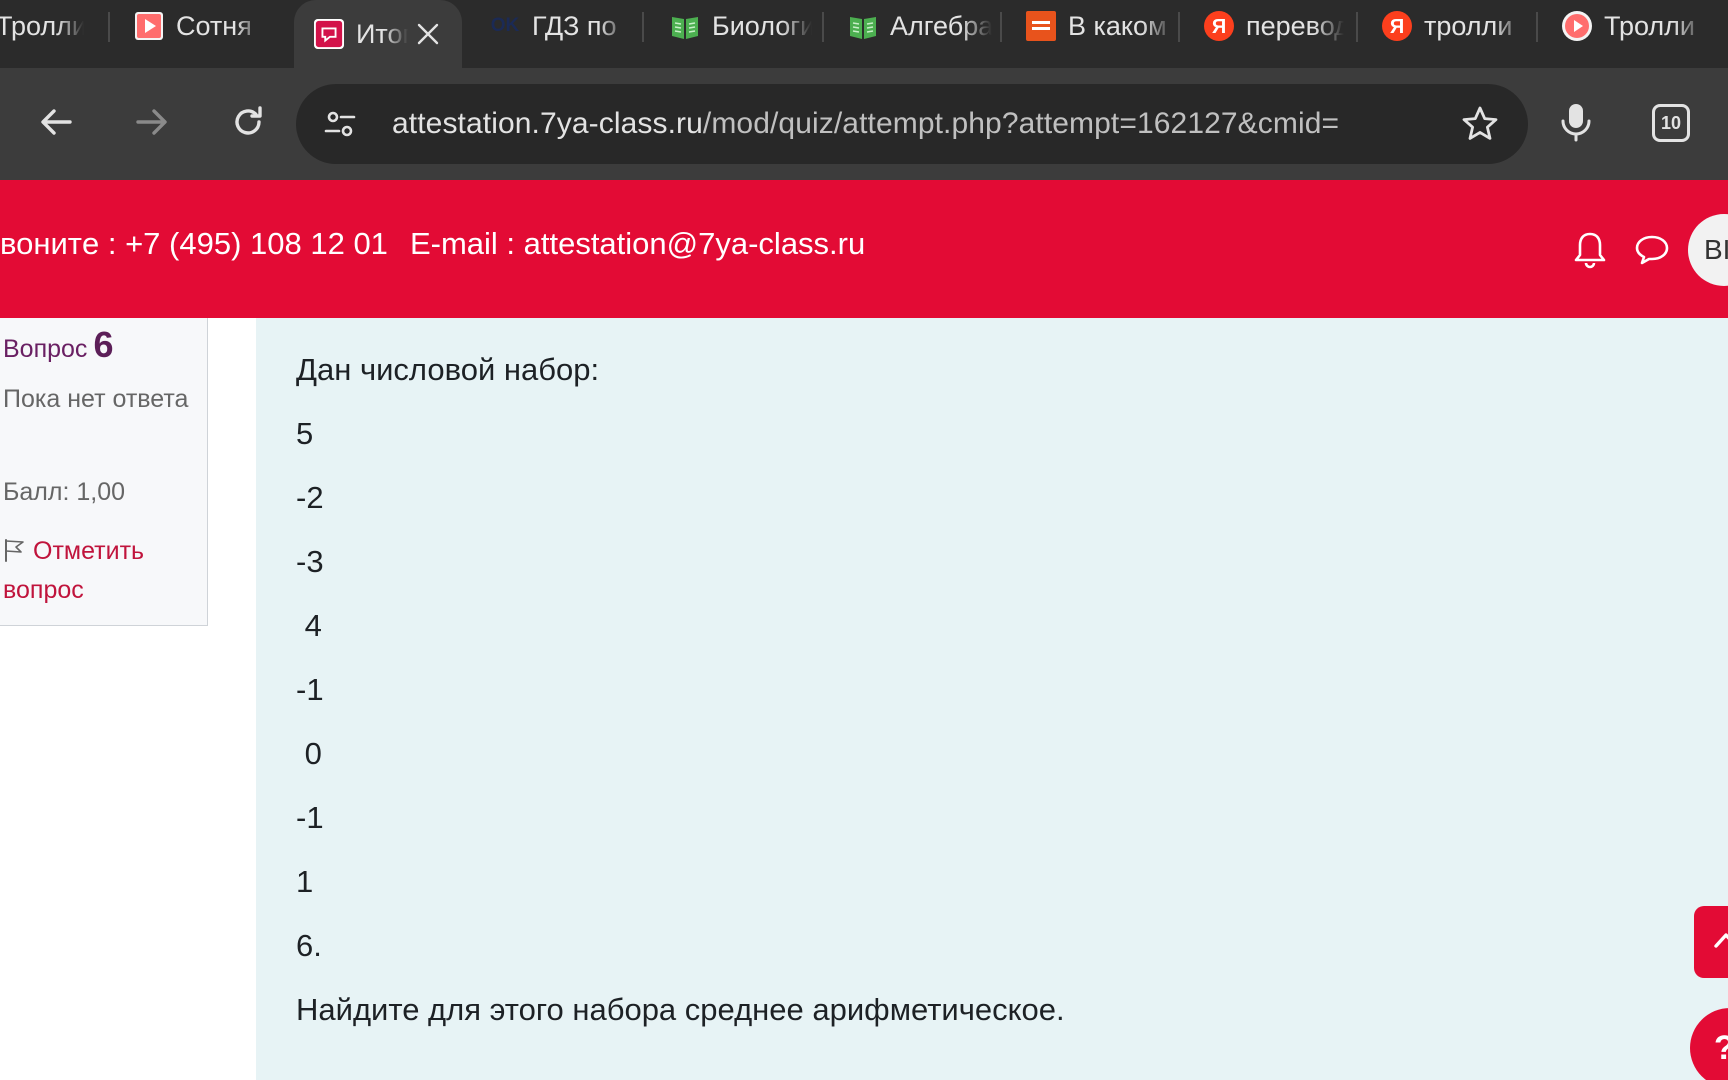 The image size is (1728, 1080). I want to click on tab-title: ГДЗ по, so click(574, 25).